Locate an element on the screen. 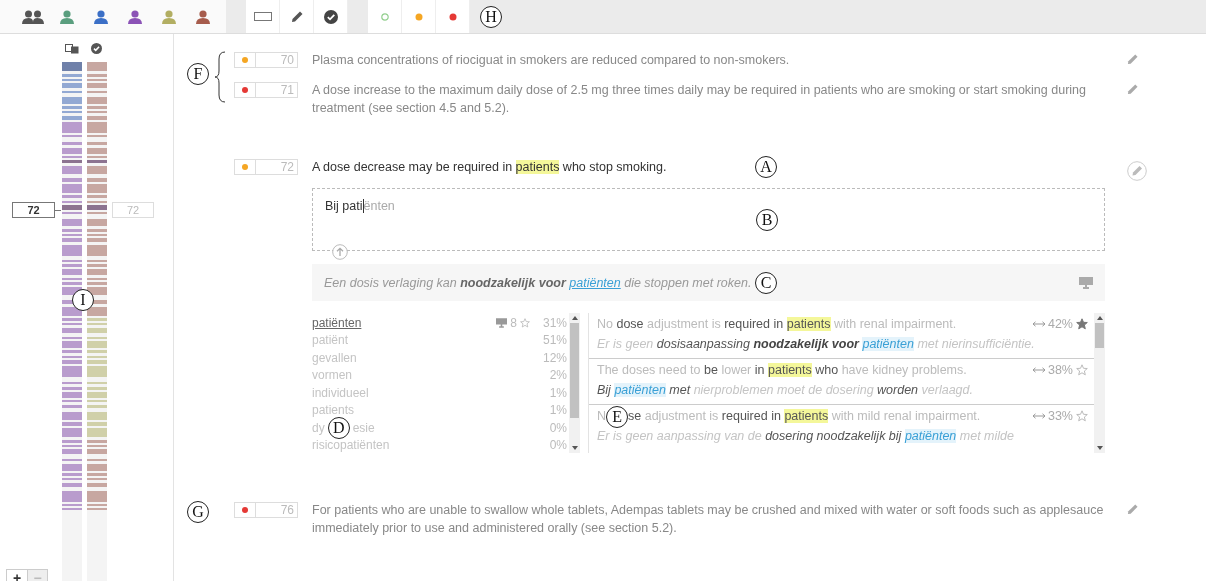 This screenshot has height=581, width=1206. segment-number: 70 is located at coordinates (287, 60).